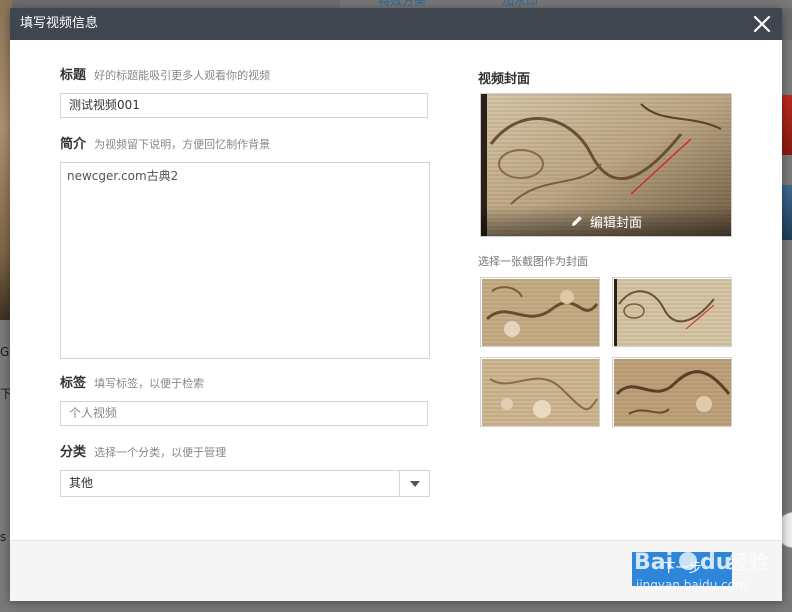 The width and height of the screenshot is (792, 612). I want to click on tags-input: 个人视频, so click(244, 413).